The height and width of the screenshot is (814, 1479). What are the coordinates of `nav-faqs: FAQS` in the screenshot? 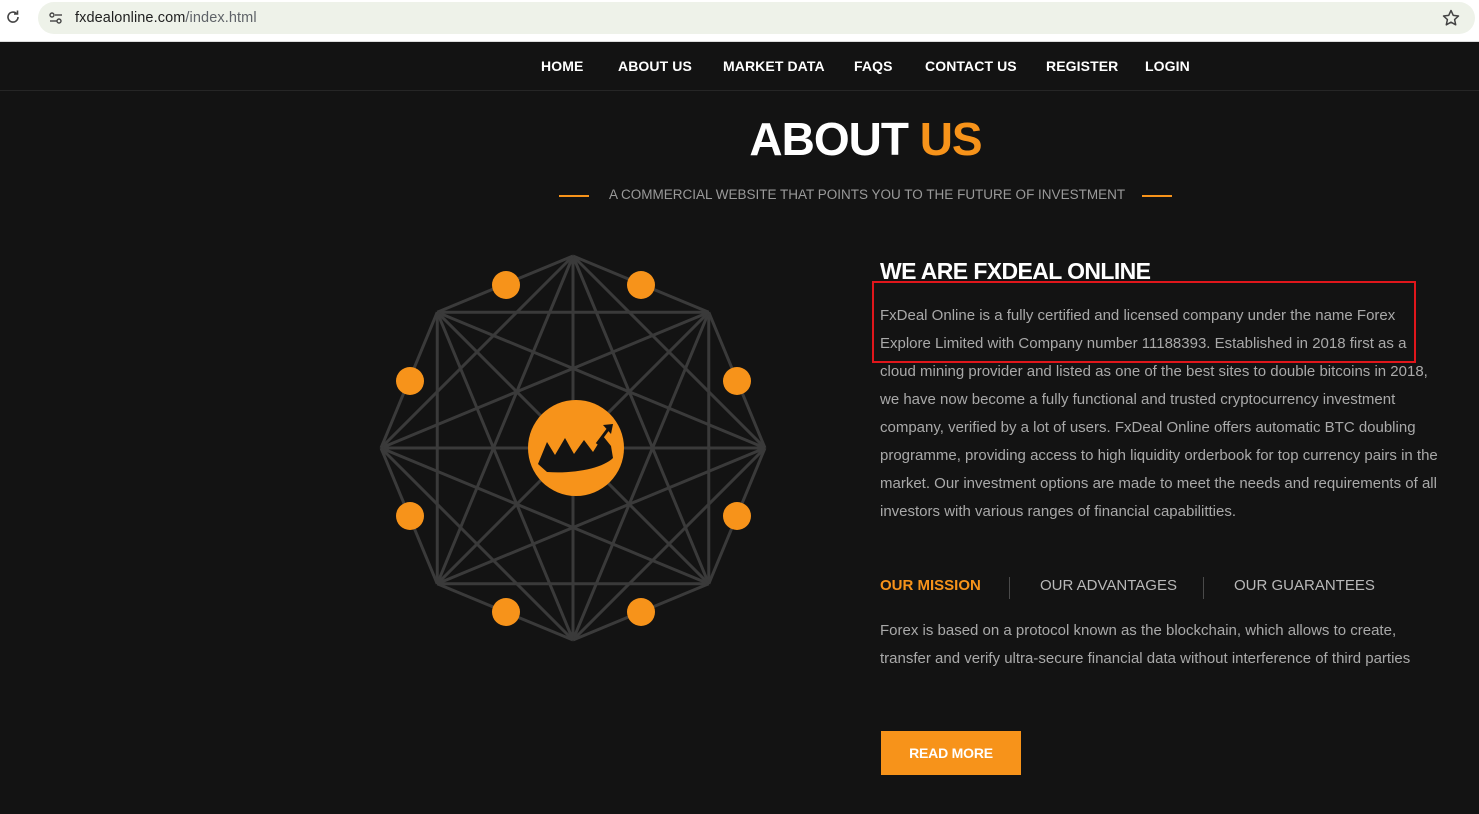 It's located at (873, 66).